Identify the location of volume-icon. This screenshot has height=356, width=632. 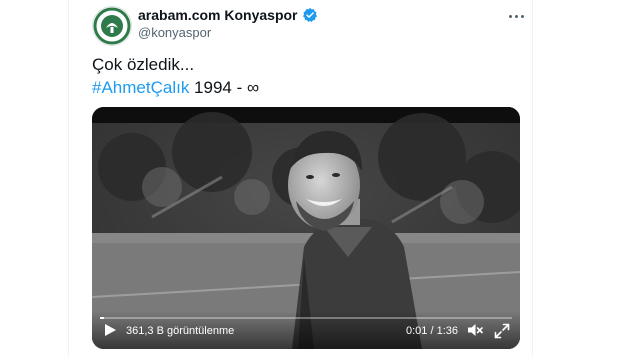
(475, 330).